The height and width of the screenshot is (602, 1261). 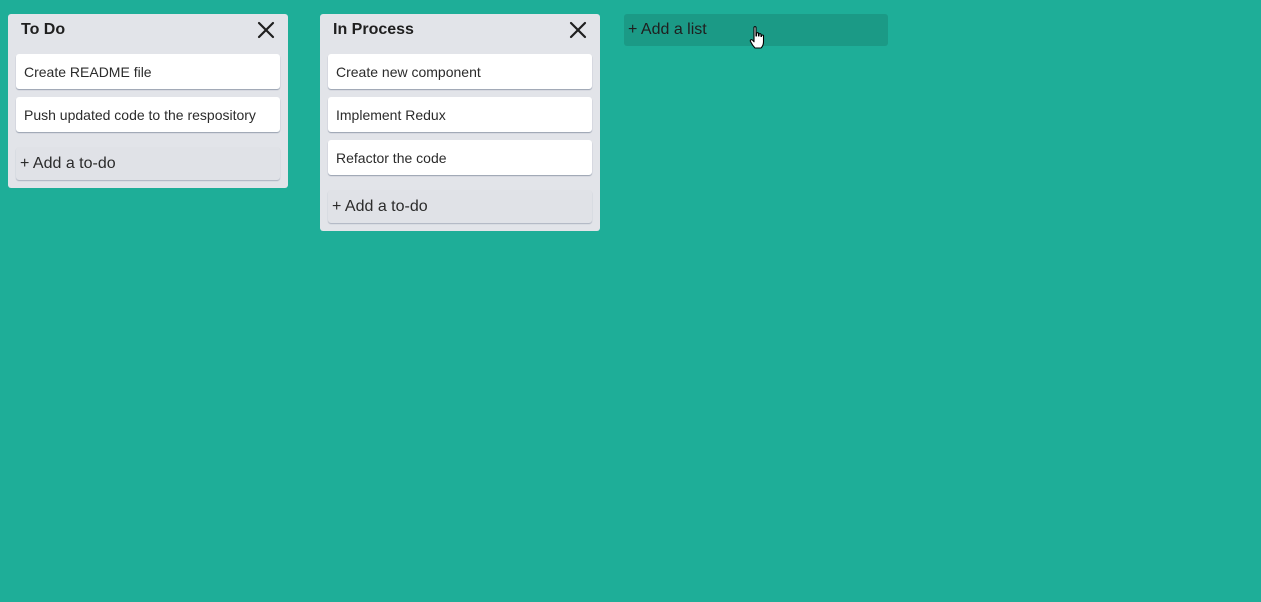 What do you see at coordinates (758, 38) in the screenshot?
I see `hand-pointer-icon` at bounding box center [758, 38].